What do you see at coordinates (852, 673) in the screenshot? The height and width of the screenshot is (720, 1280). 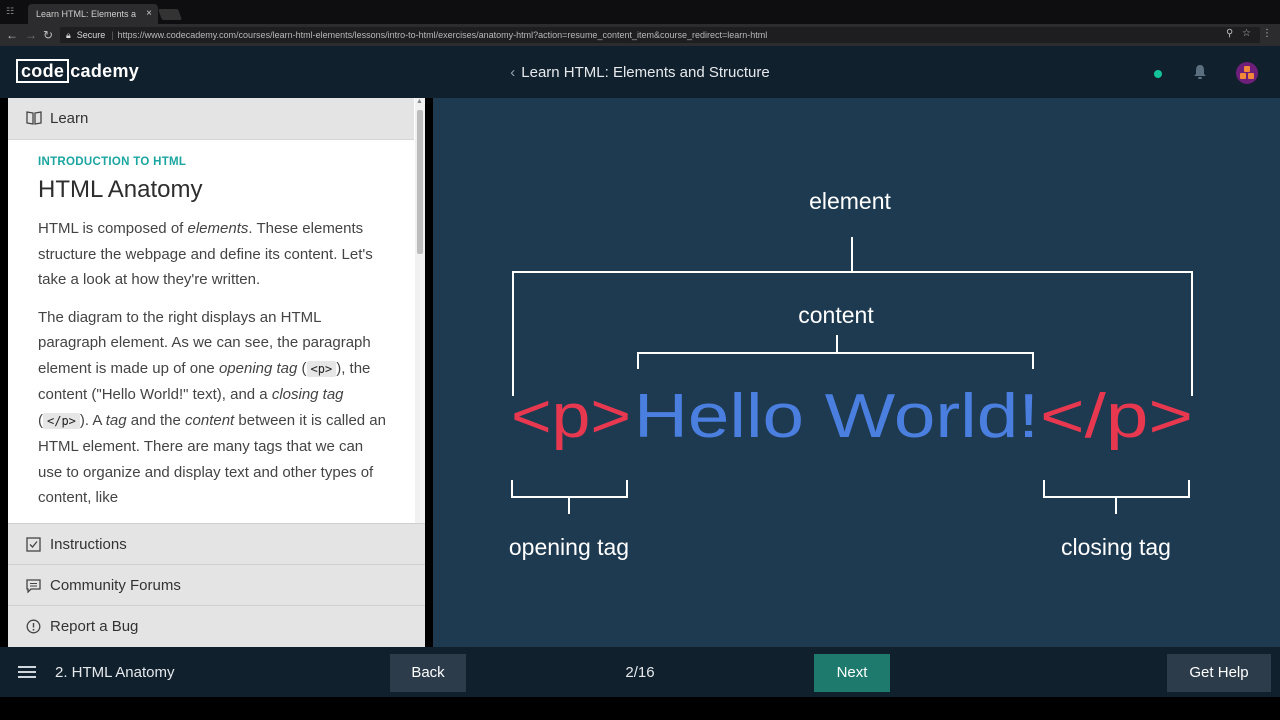 I see `next-button: Next` at bounding box center [852, 673].